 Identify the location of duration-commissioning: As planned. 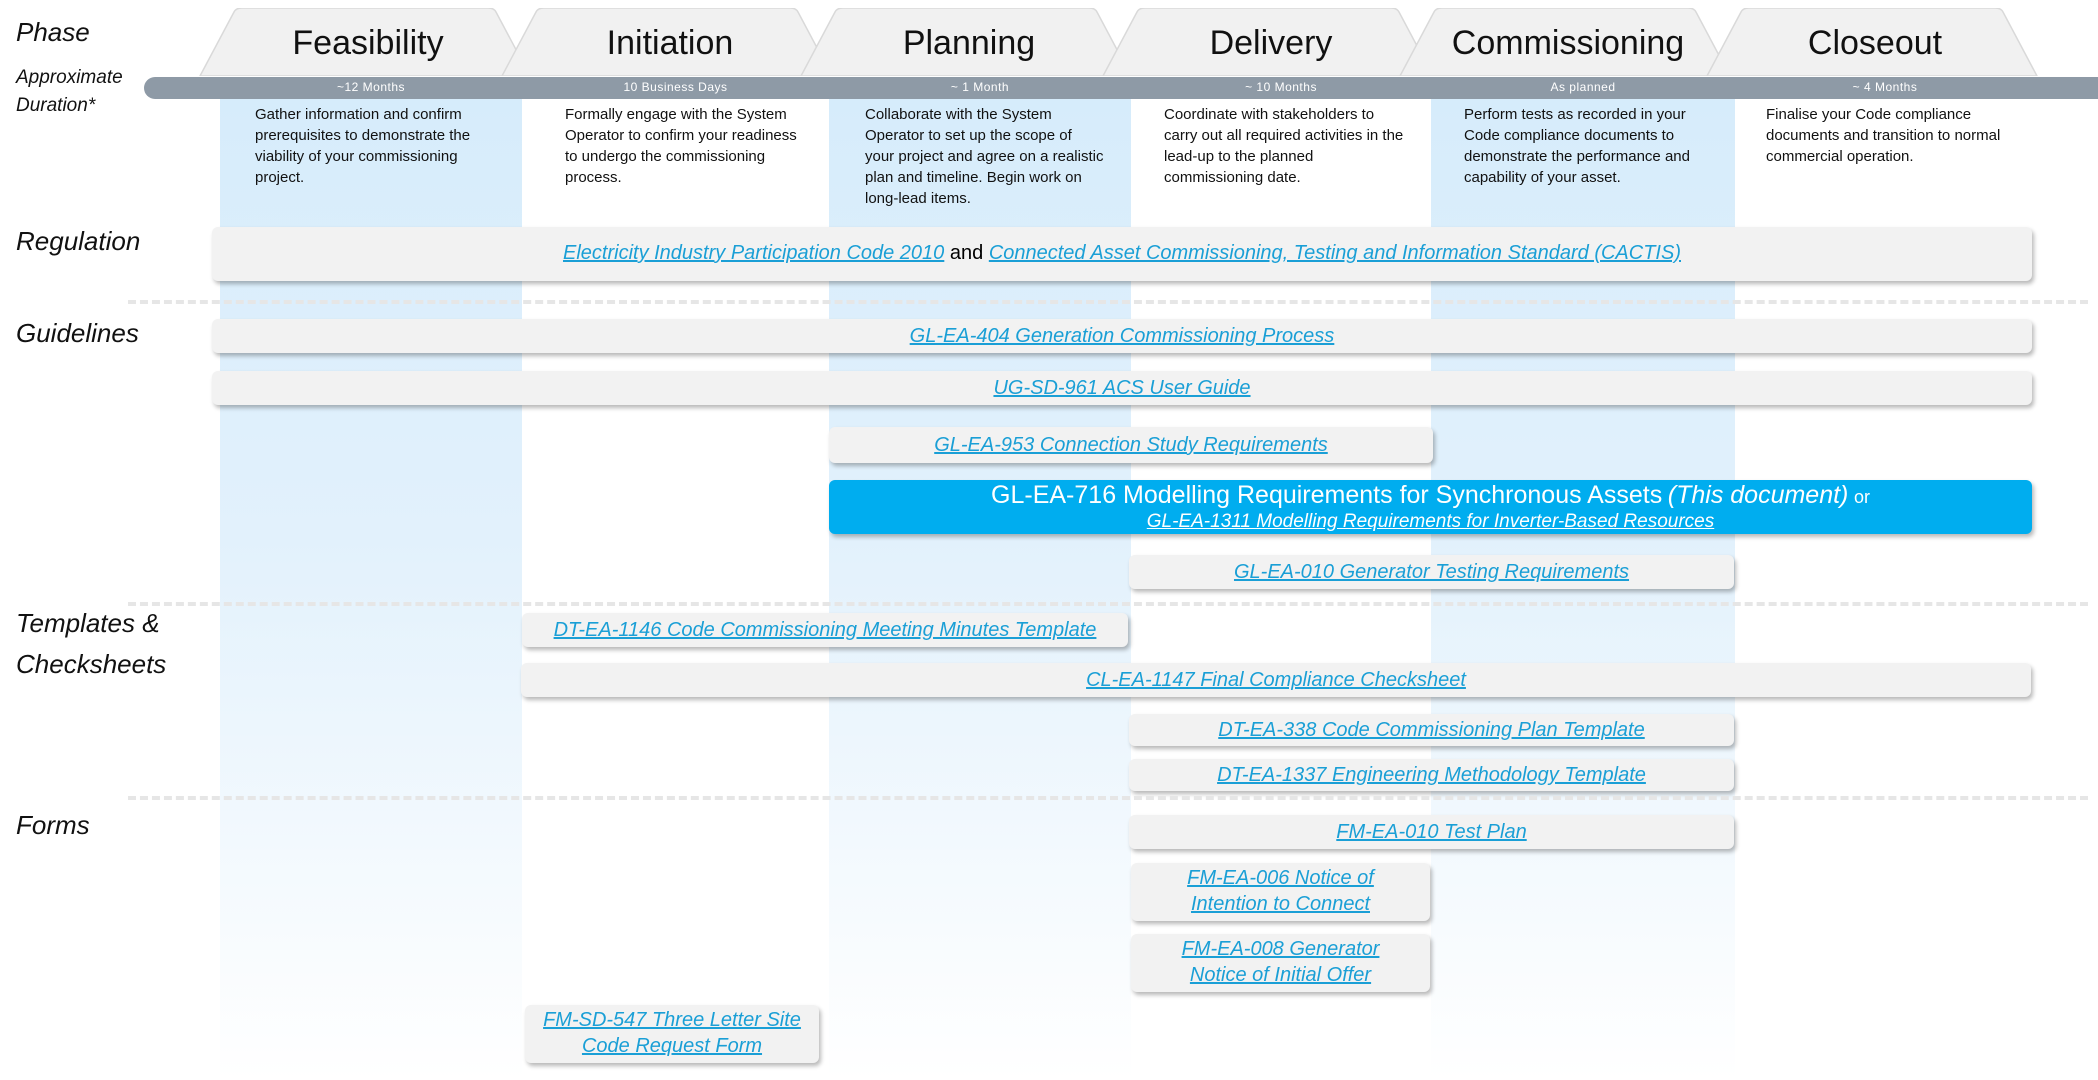
(1583, 87).